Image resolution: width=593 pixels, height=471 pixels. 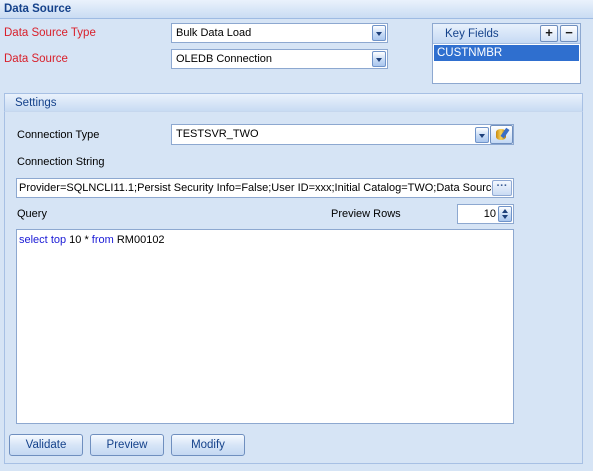 What do you see at coordinates (342, 134) in the screenshot?
I see `connection-type-select: TESTSVR_TWO` at bounding box center [342, 134].